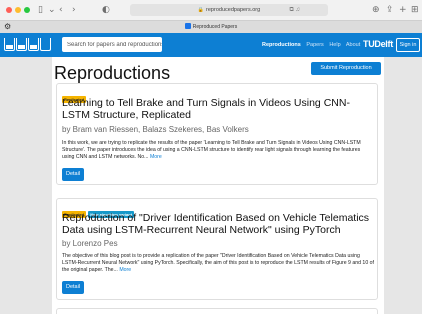  Describe the element at coordinates (9, 10) in the screenshot. I see `close-window-button` at that location.